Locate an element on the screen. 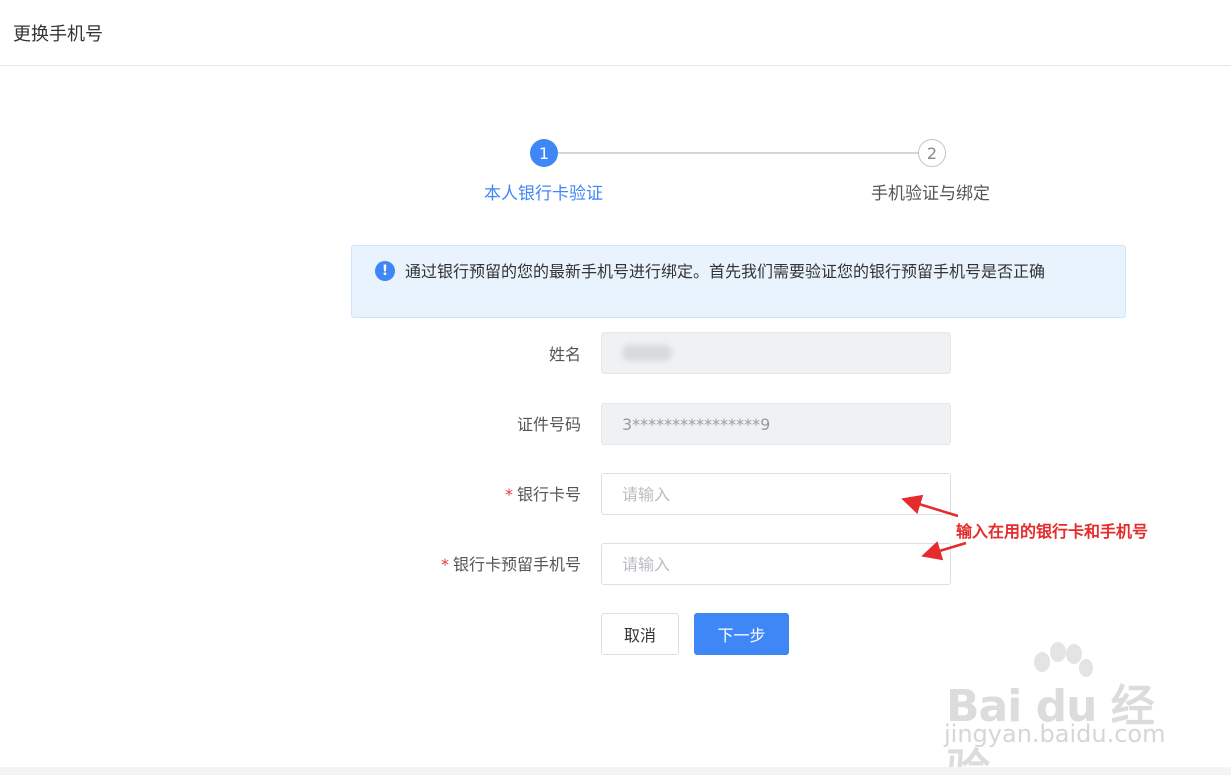 The width and height of the screenshot is (1231, 775). step-connector is located at coordinates (738, 153).